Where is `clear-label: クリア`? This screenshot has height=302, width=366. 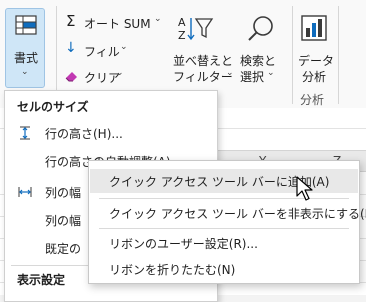
clear-label: クリア is located at coordinates (102, 78).